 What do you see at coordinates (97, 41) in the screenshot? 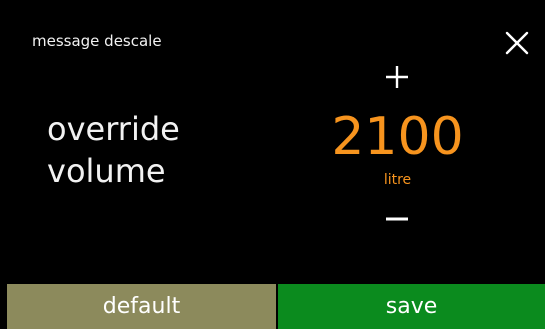
I see `screen-title: message descale` at bounding box center [97, 41].